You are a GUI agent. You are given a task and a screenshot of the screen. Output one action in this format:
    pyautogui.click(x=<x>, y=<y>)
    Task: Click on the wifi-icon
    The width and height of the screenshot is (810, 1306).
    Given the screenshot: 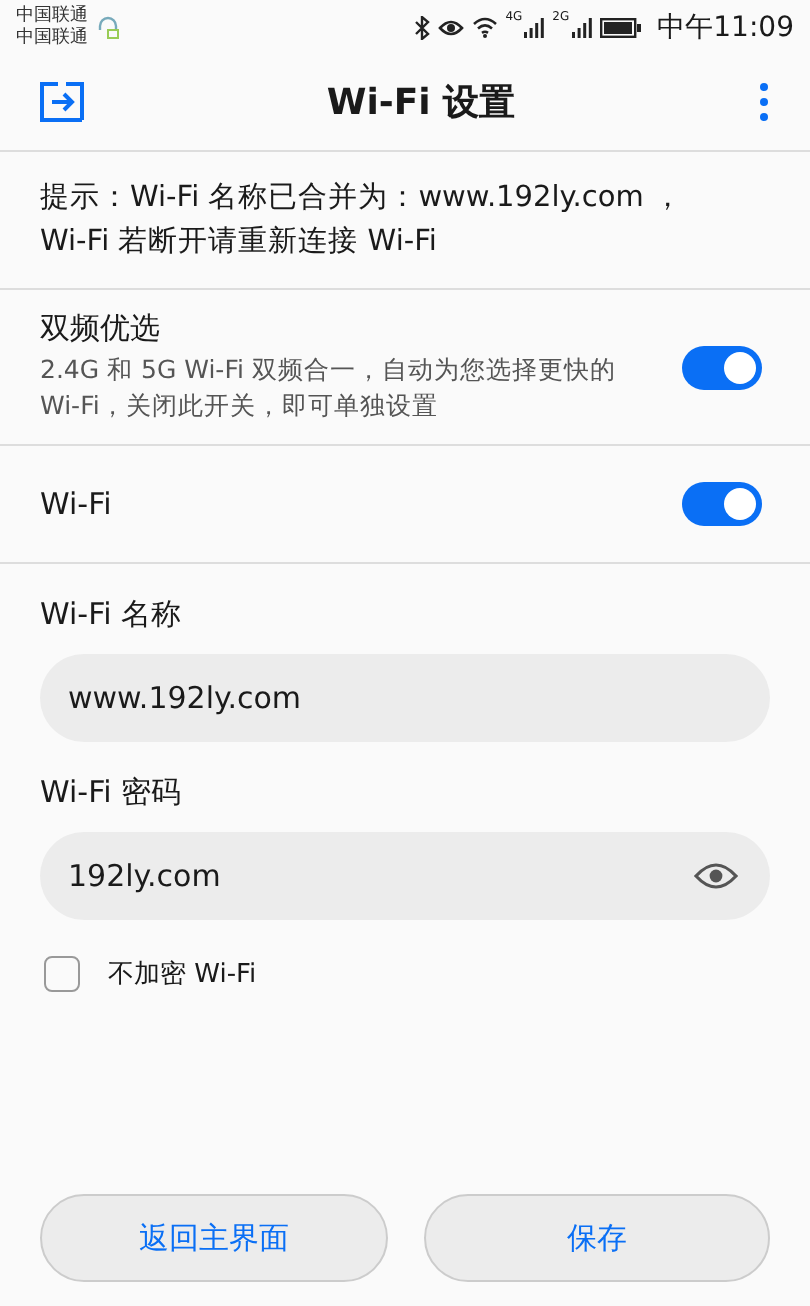 What is the action you would take?
    pyautogui.click(x=484, y=27)
    